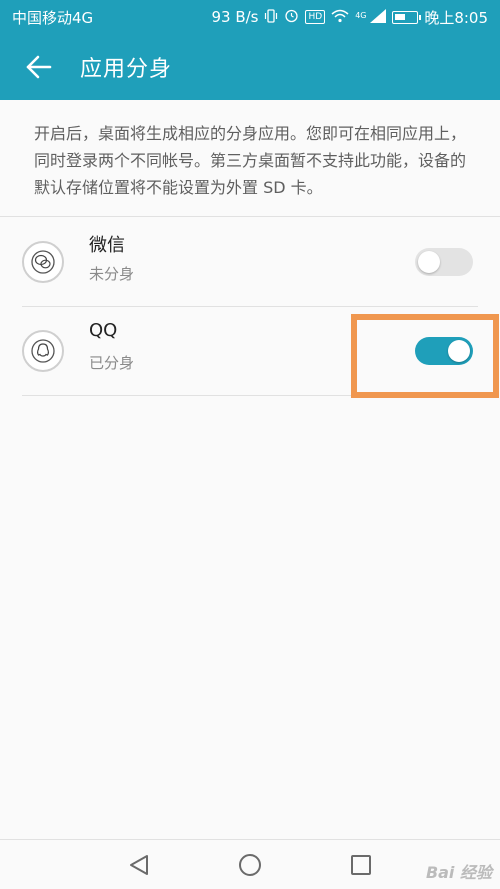  Describe the element at coordinates (429, 262) in the screenshot. I see `toggle-knob` at that location.